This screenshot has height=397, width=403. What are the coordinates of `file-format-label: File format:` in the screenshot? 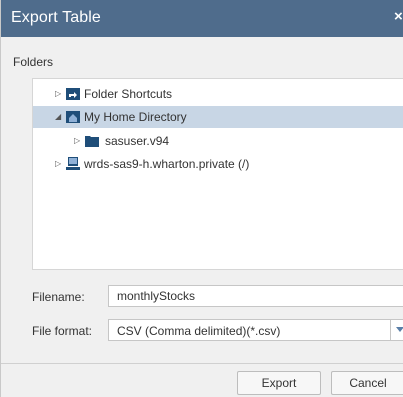 It's located at (62, 331).